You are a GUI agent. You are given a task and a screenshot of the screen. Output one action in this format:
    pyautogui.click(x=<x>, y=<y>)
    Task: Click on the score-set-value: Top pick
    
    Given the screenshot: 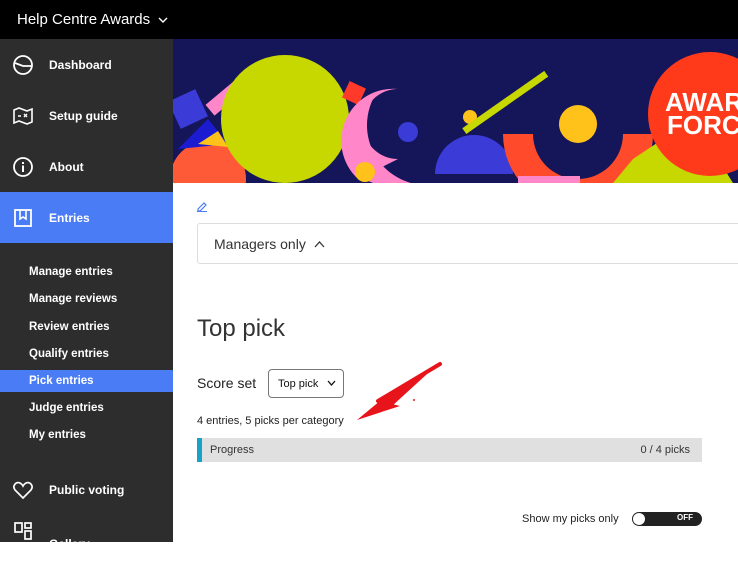 What is the action you would take?
    pyautogui.click(x=298, y=383)
    